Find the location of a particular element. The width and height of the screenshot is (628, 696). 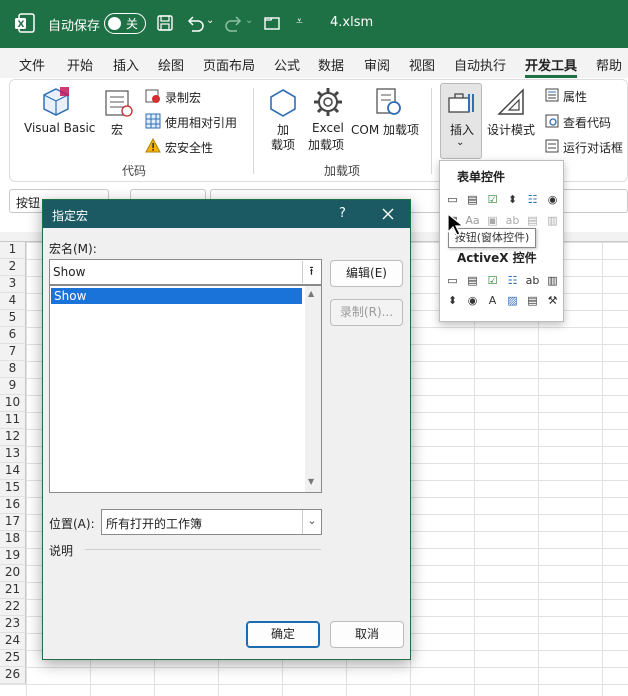

run-dialog-button: 运行对话框 is located at coordinates (593, 147).